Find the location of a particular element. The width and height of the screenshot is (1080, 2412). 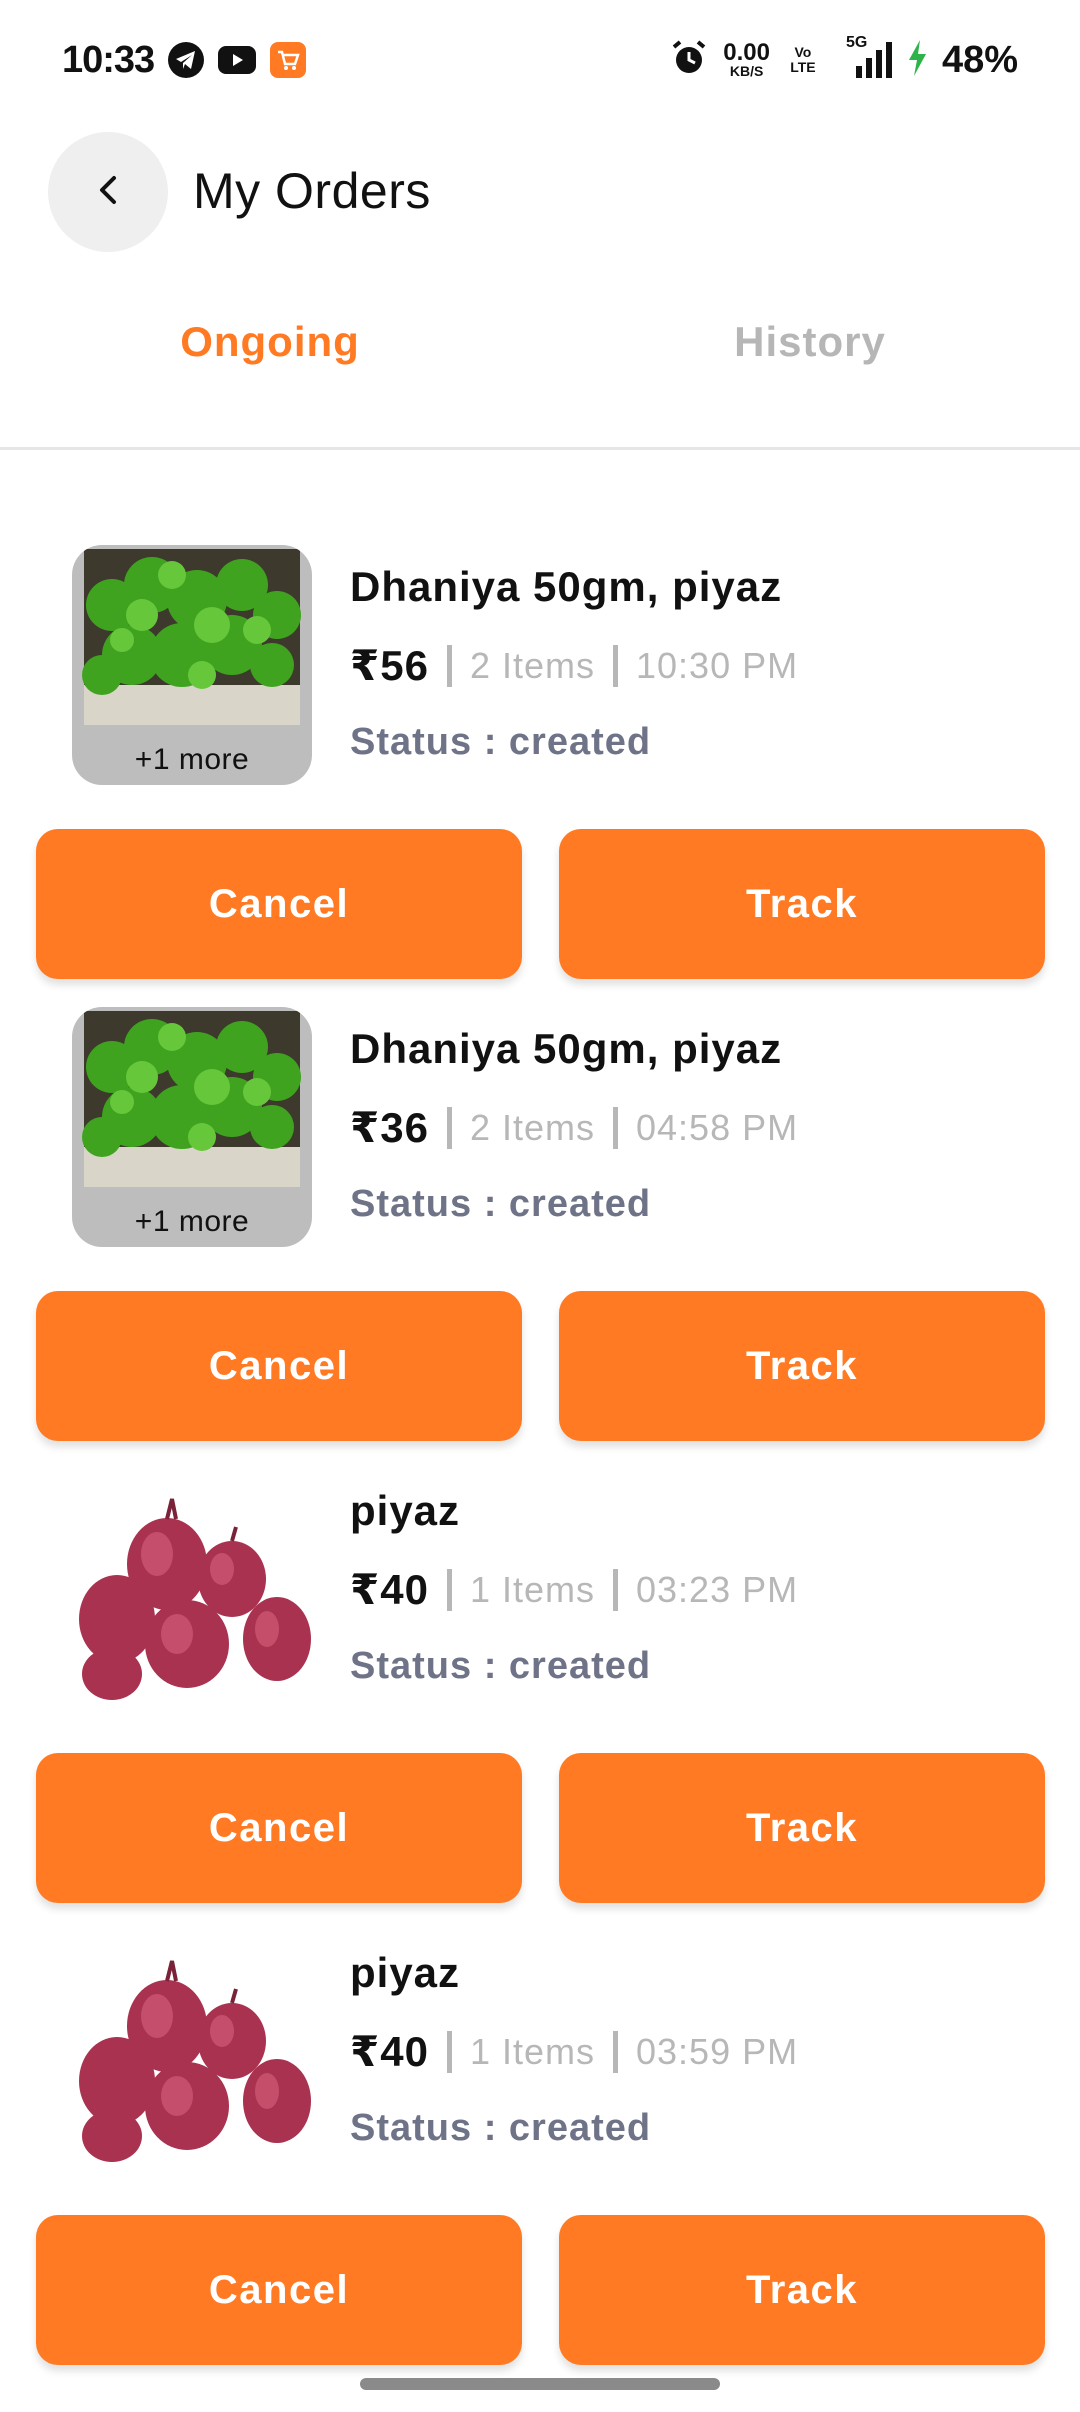

order-meta: ₹40 1 Items 03:59 PM is located at coordinates (574, 2051).